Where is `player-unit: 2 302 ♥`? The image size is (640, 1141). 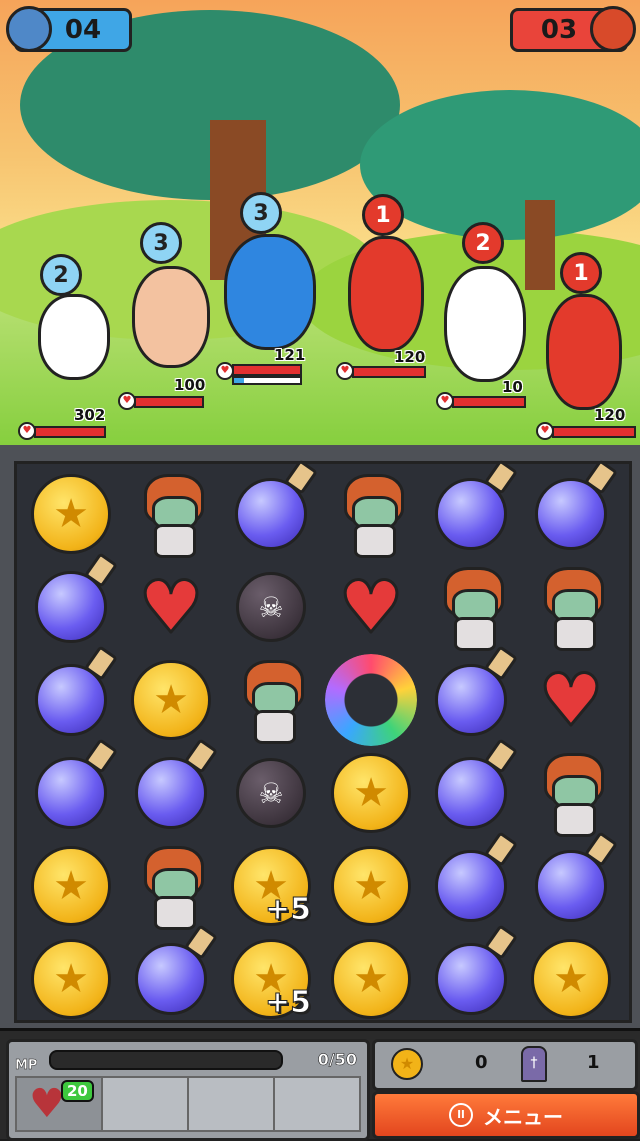 player-unit: 2 302 ♥ is located at coordinates (73, 345).